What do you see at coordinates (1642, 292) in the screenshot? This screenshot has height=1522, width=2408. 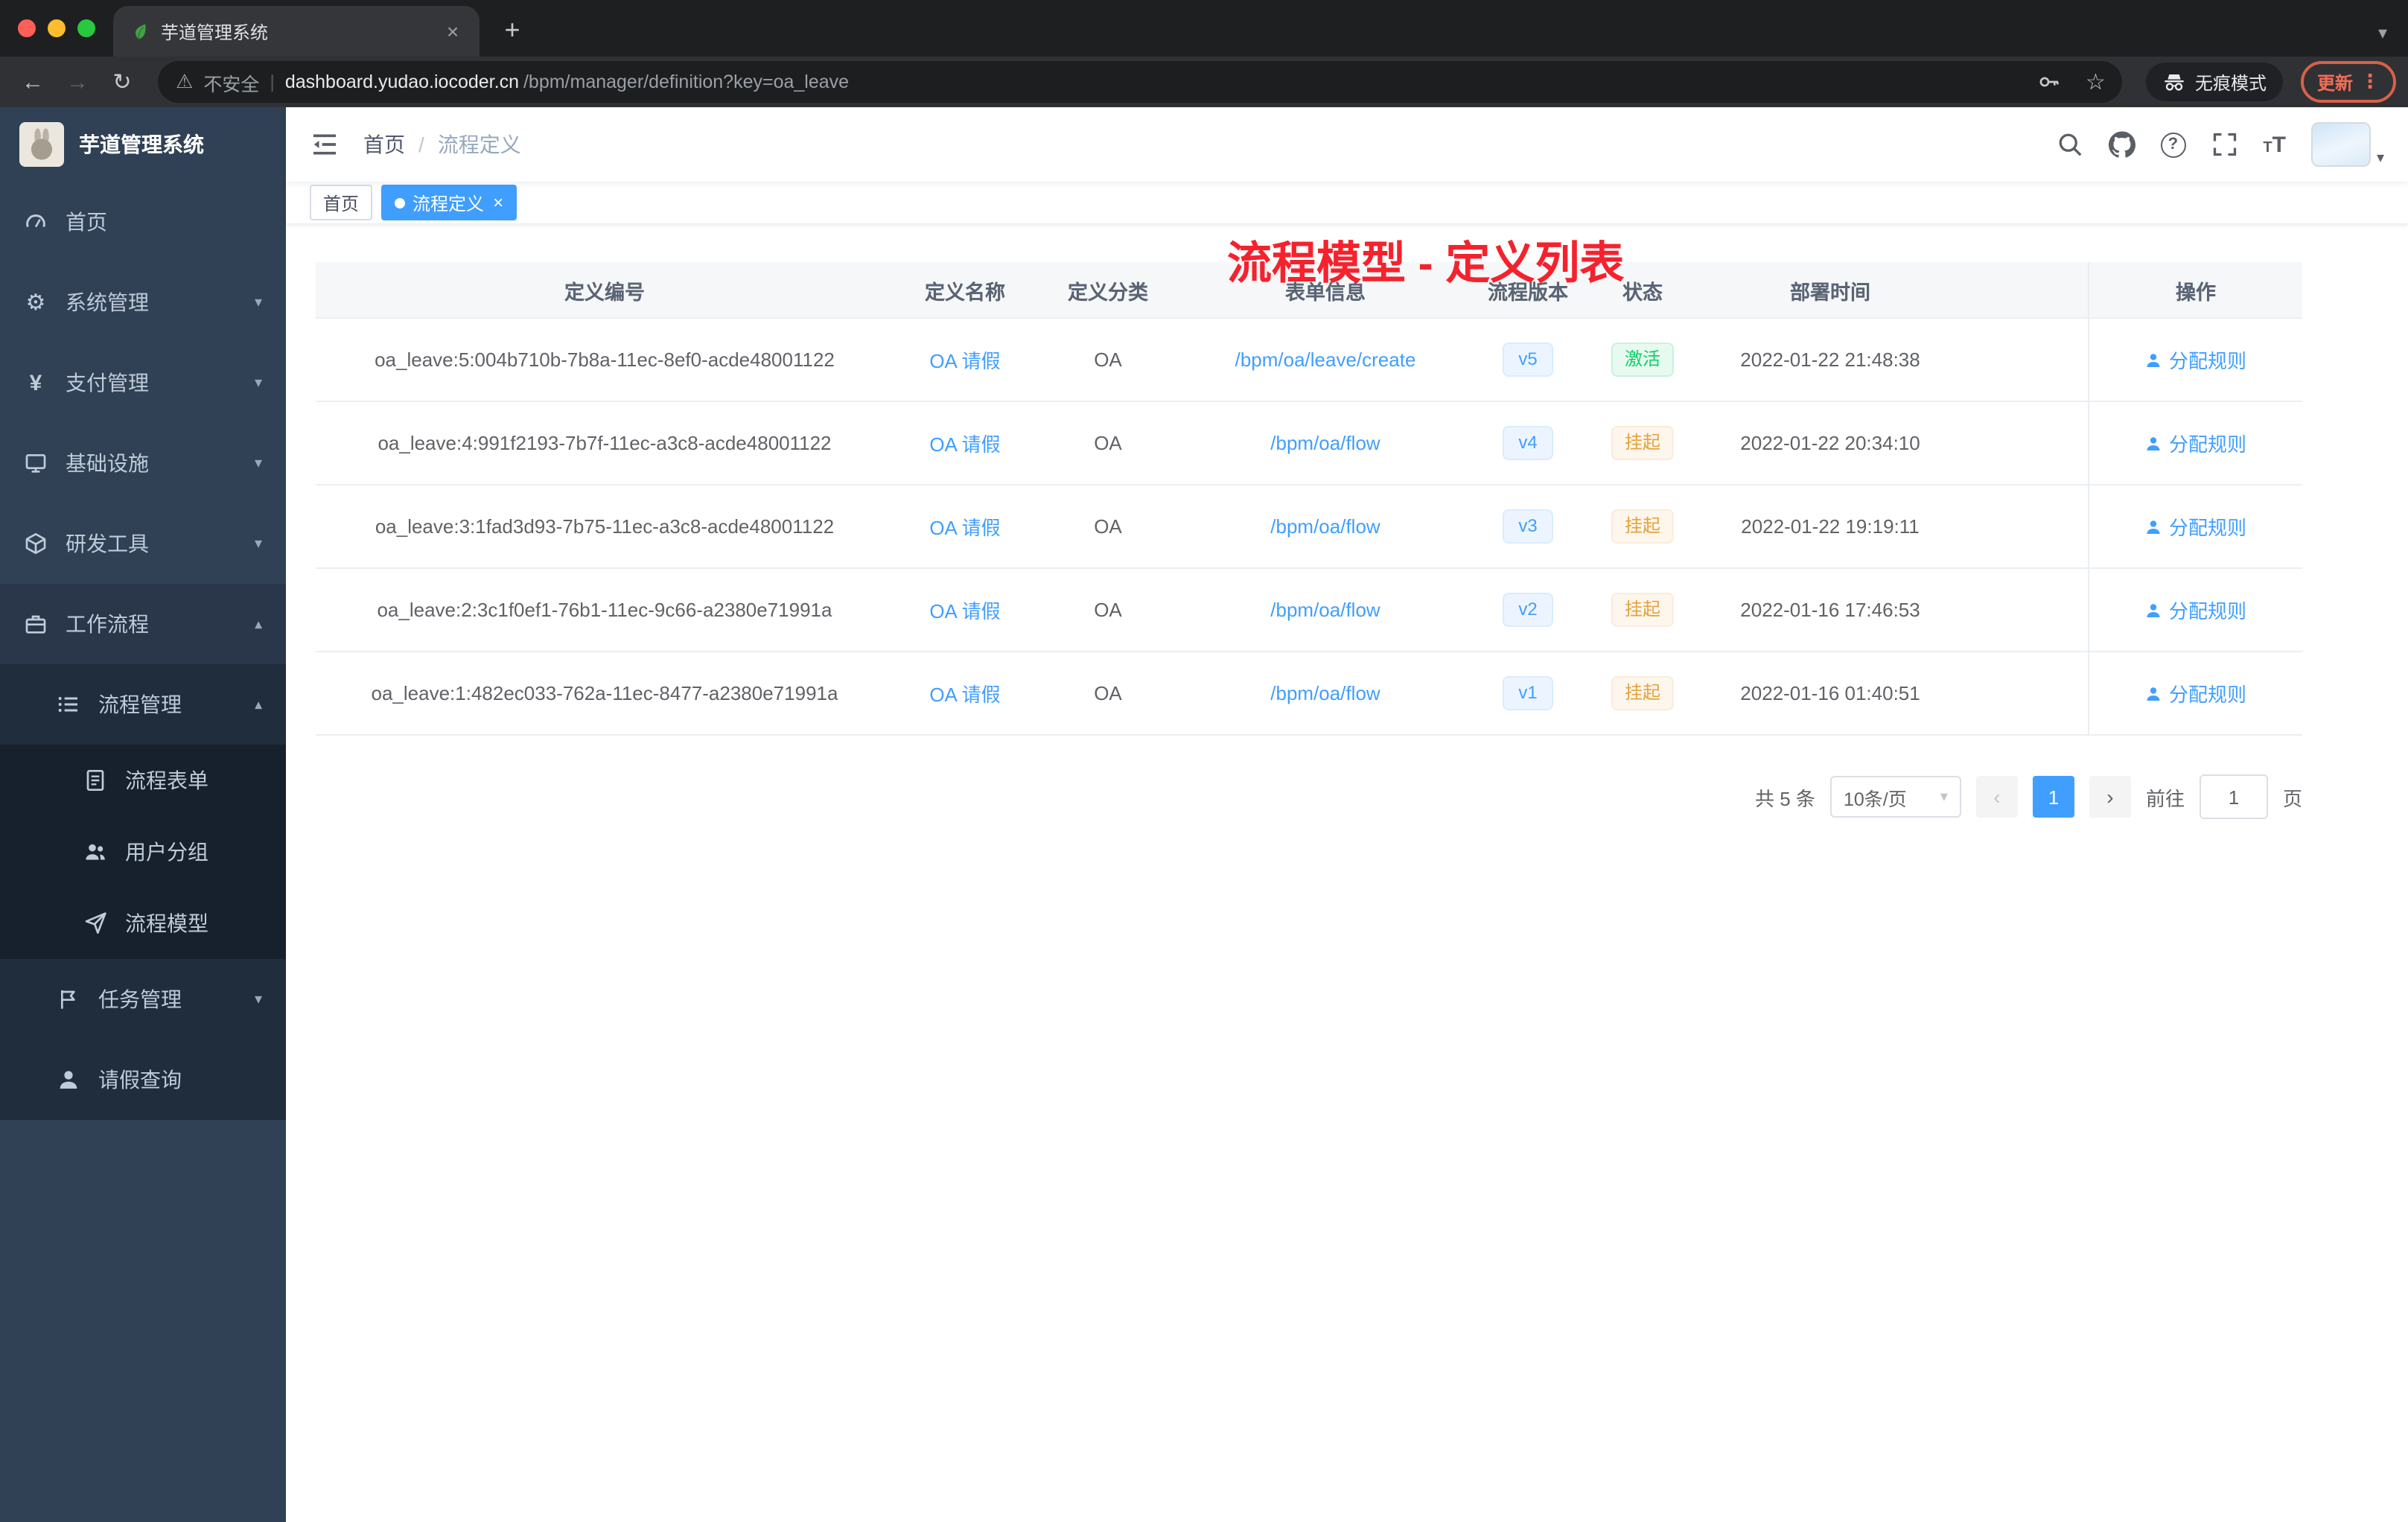 I see `col-status: 状态` at bounding box center [1642, 292].